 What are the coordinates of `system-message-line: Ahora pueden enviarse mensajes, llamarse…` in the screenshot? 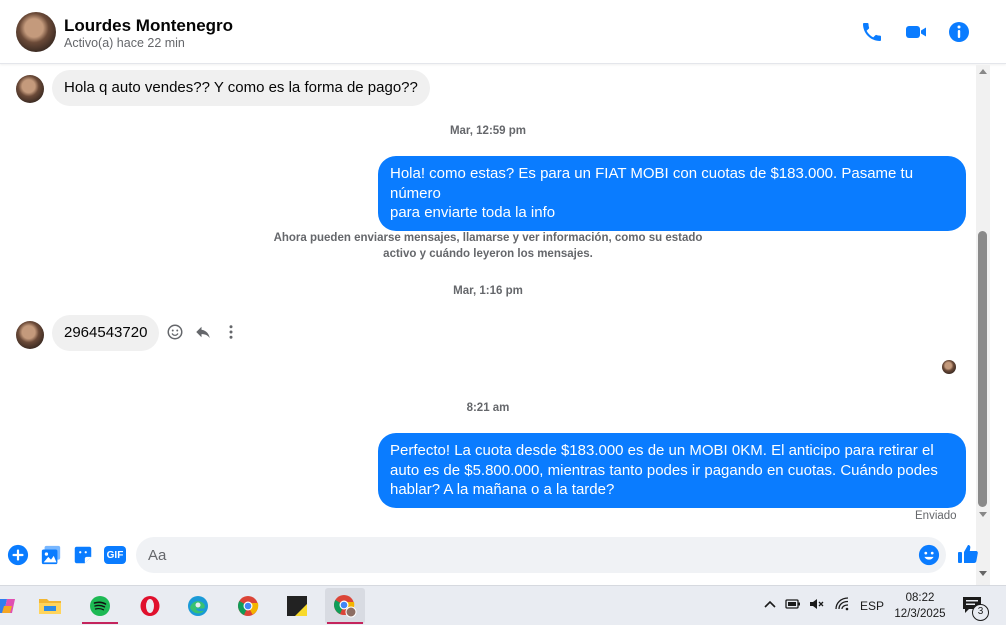 It's located at (488, 238).